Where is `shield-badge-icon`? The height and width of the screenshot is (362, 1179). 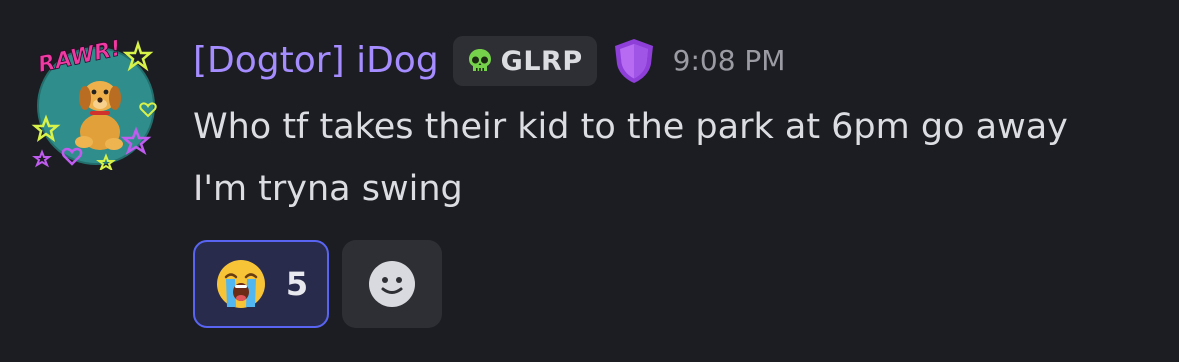
shield-badge-icon is located at coordinates (634, 61).